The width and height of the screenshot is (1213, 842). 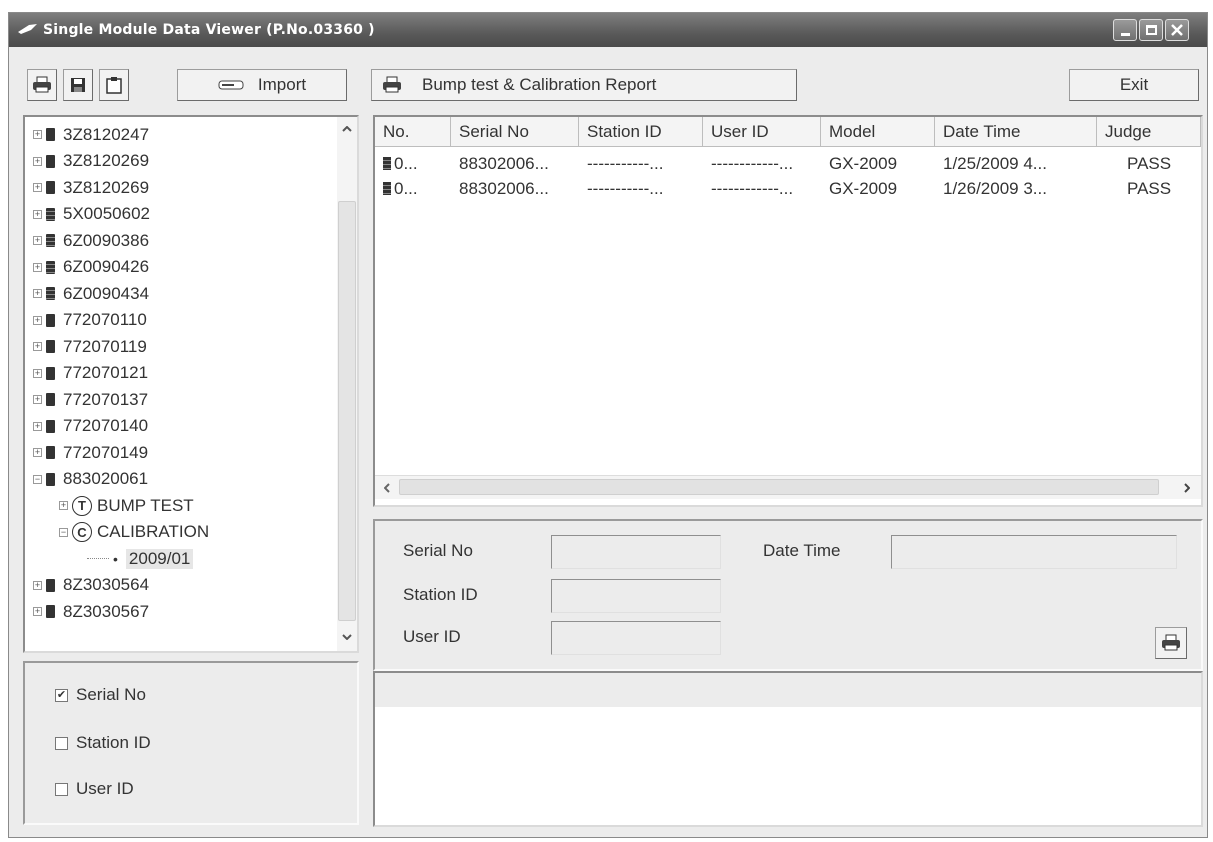 What do you see at coordinates (114, 85) in the screenshot?
I see `clipboard-button` at bounding box center [114, 85].